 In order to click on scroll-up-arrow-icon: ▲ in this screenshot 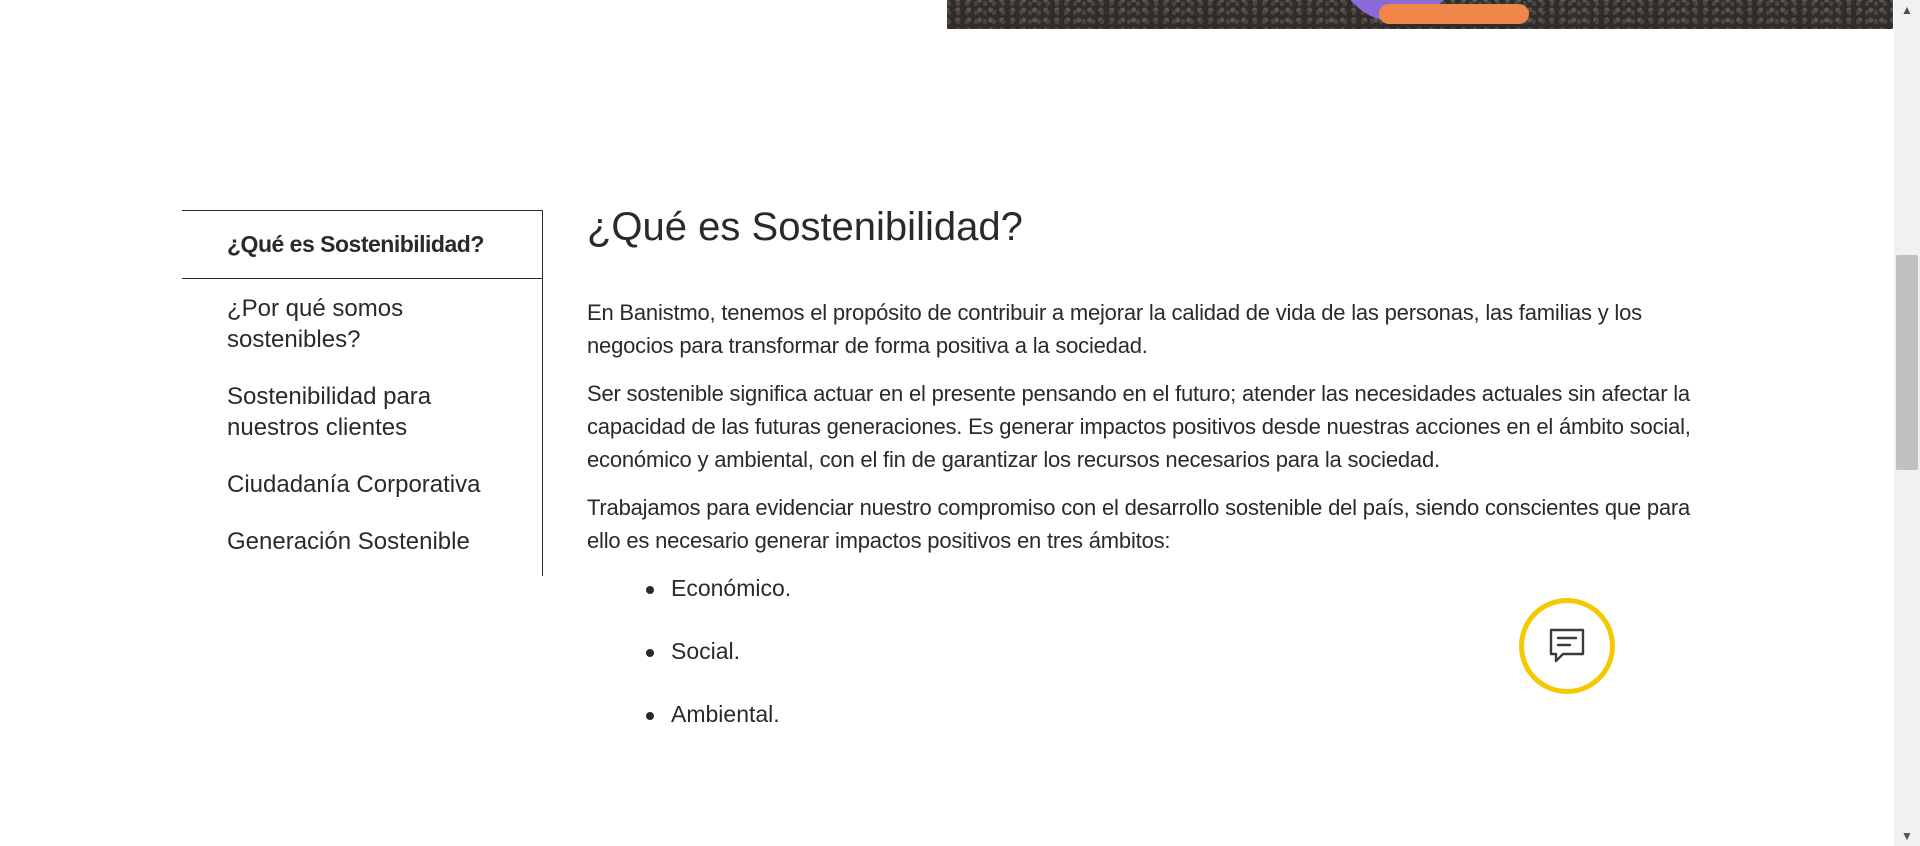, I will do `click(1907, 10)`.